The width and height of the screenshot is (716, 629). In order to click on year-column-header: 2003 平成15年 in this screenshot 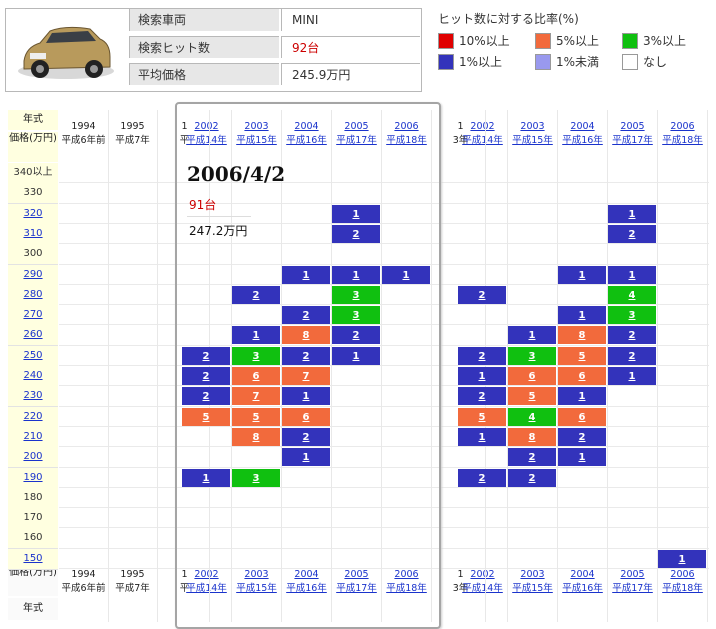, I will do `click(532, 138)`.